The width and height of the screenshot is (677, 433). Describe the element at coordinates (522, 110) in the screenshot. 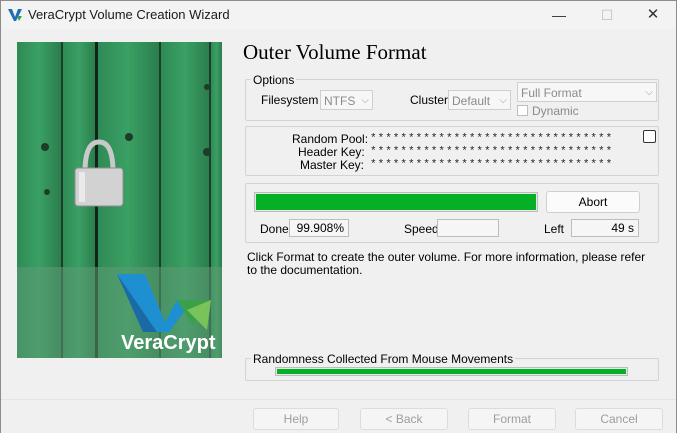

I see `dynamic-checkbox` at that location.